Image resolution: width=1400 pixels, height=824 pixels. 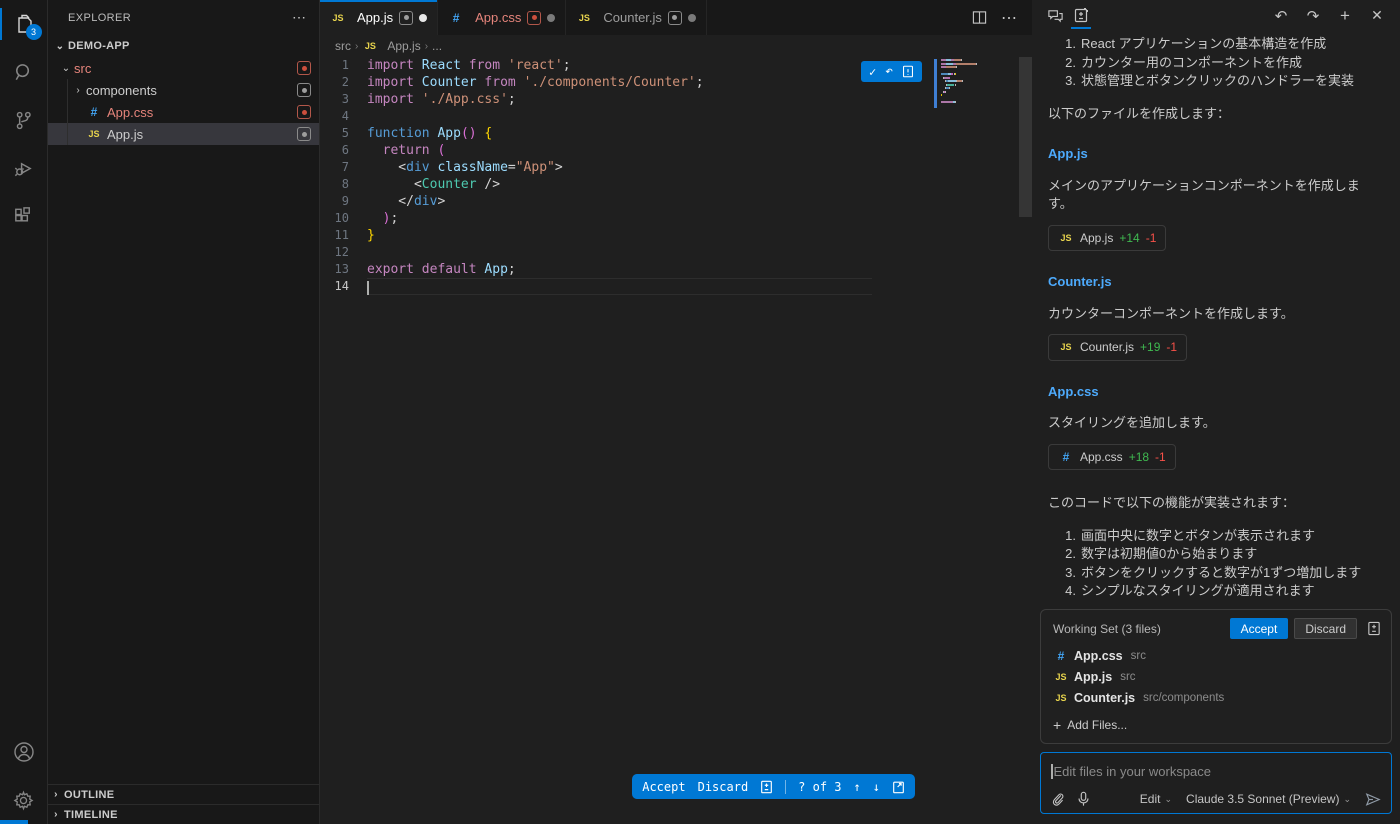 What do you see at coordinates (1009, 18) in the screenshot?
I see `editor-more-actions-icon: ⋯` at bounding box center [1009, 18].